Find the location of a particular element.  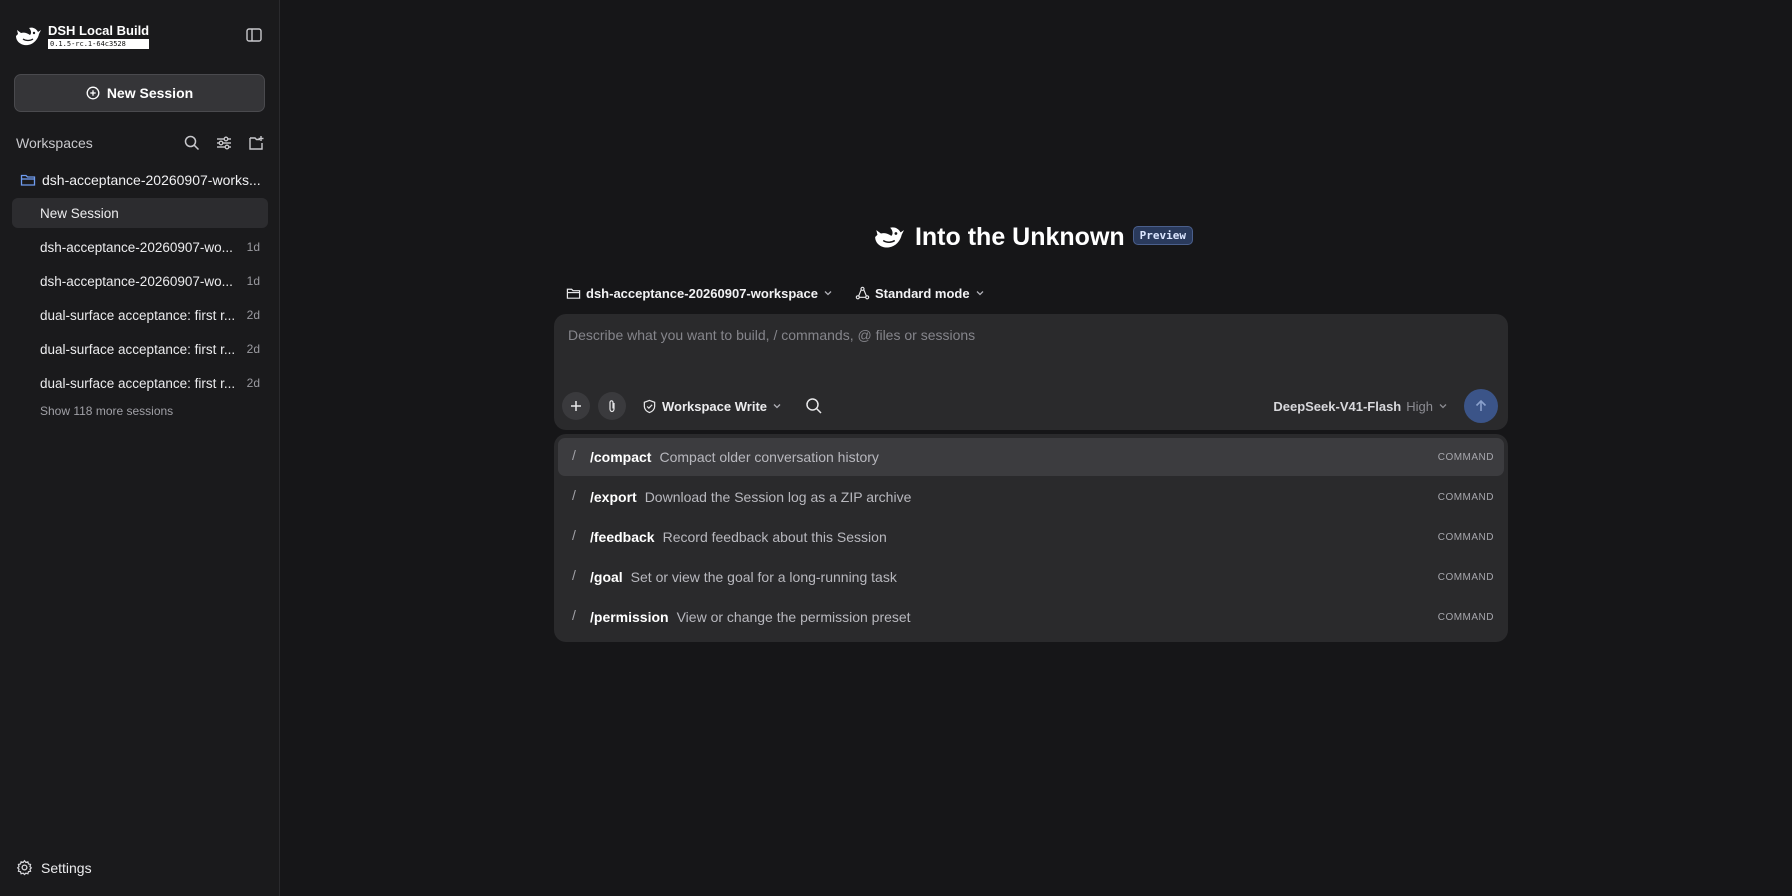

mode-selector: Standard mode is located at coordinates (920, 293).